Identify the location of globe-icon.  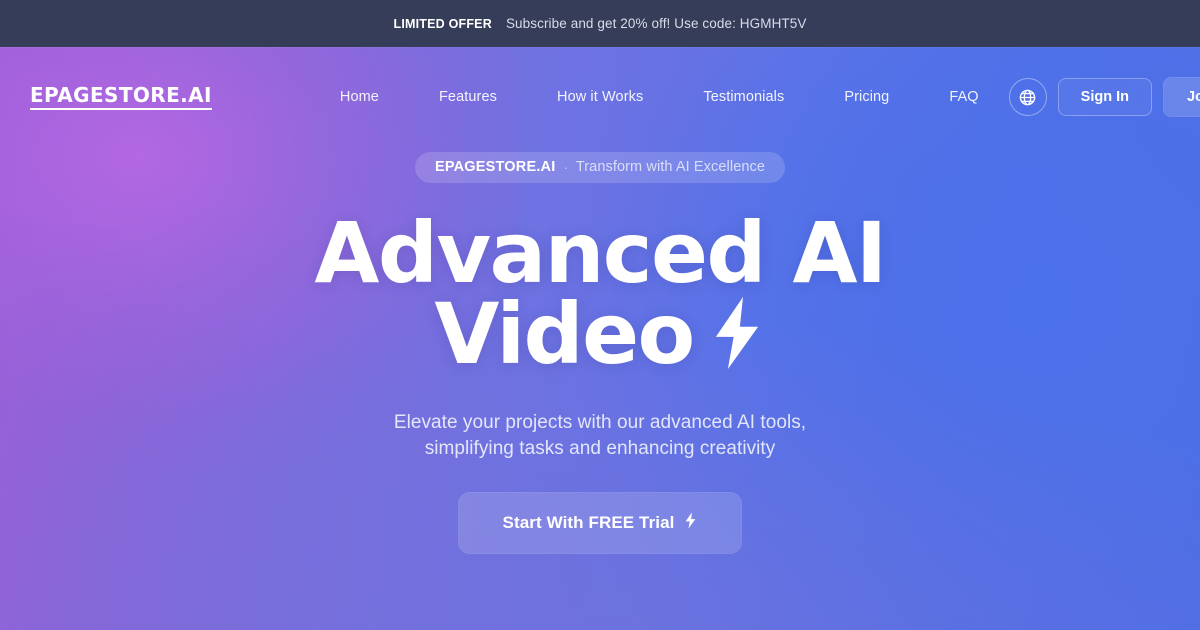
(1027, 97).